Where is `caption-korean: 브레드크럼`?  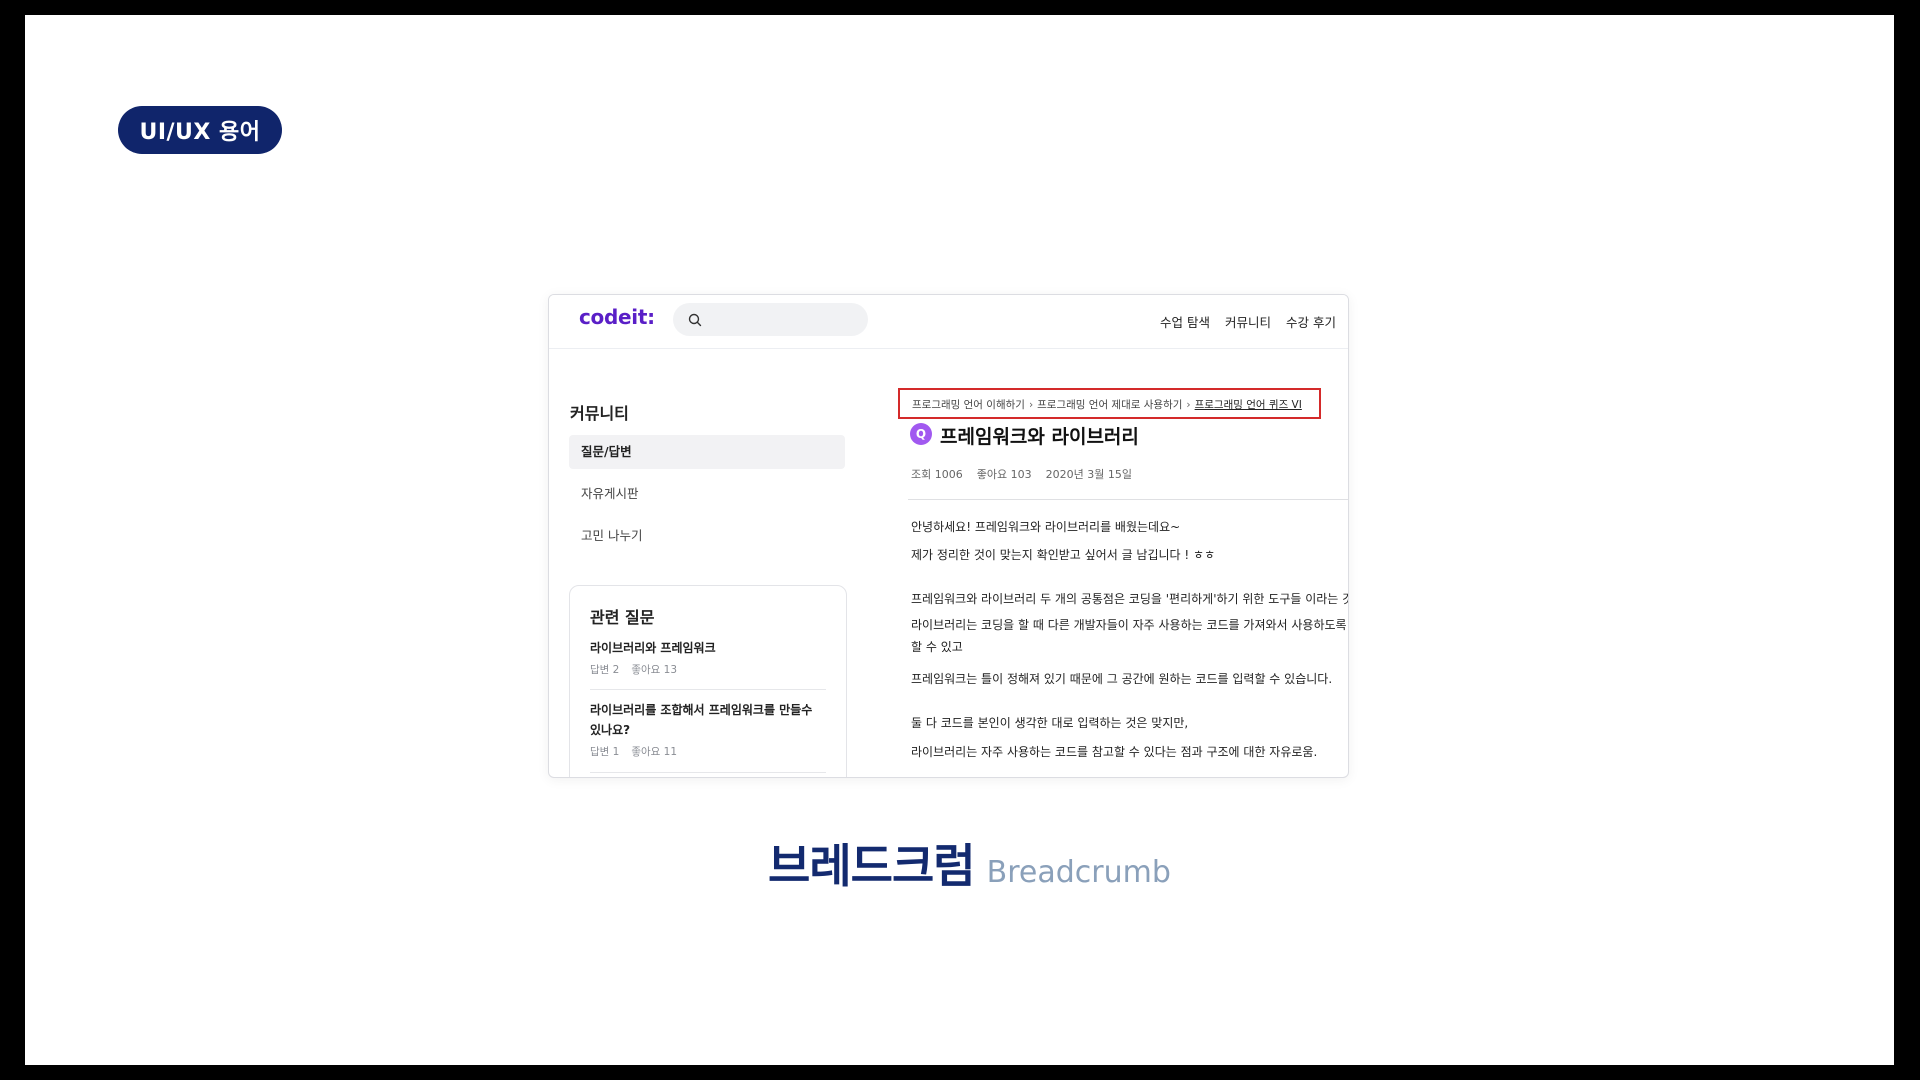 caption-korean: 브레드크럼 is located at coordinates (872, 866).